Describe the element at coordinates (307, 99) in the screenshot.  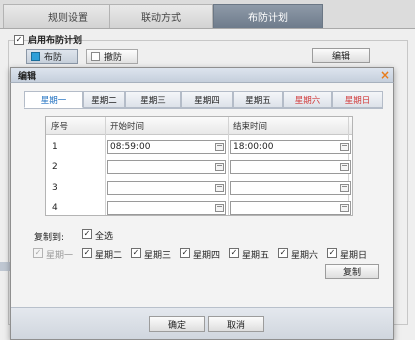
I see `day-tab-sat: 星期六` at that location.